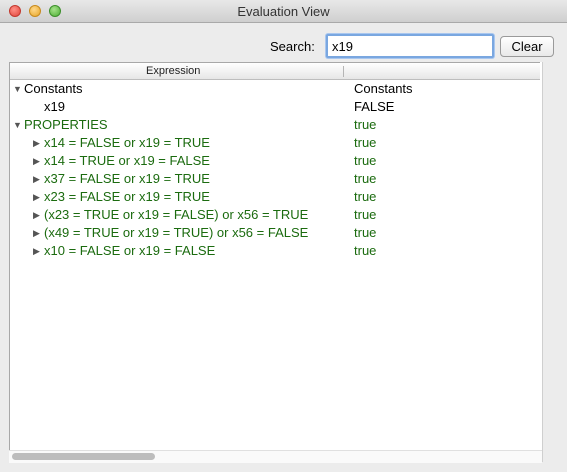 This screenshot has width=567, height=472. I want to click on row-expression: PROPERTIES, so click(66, 124).